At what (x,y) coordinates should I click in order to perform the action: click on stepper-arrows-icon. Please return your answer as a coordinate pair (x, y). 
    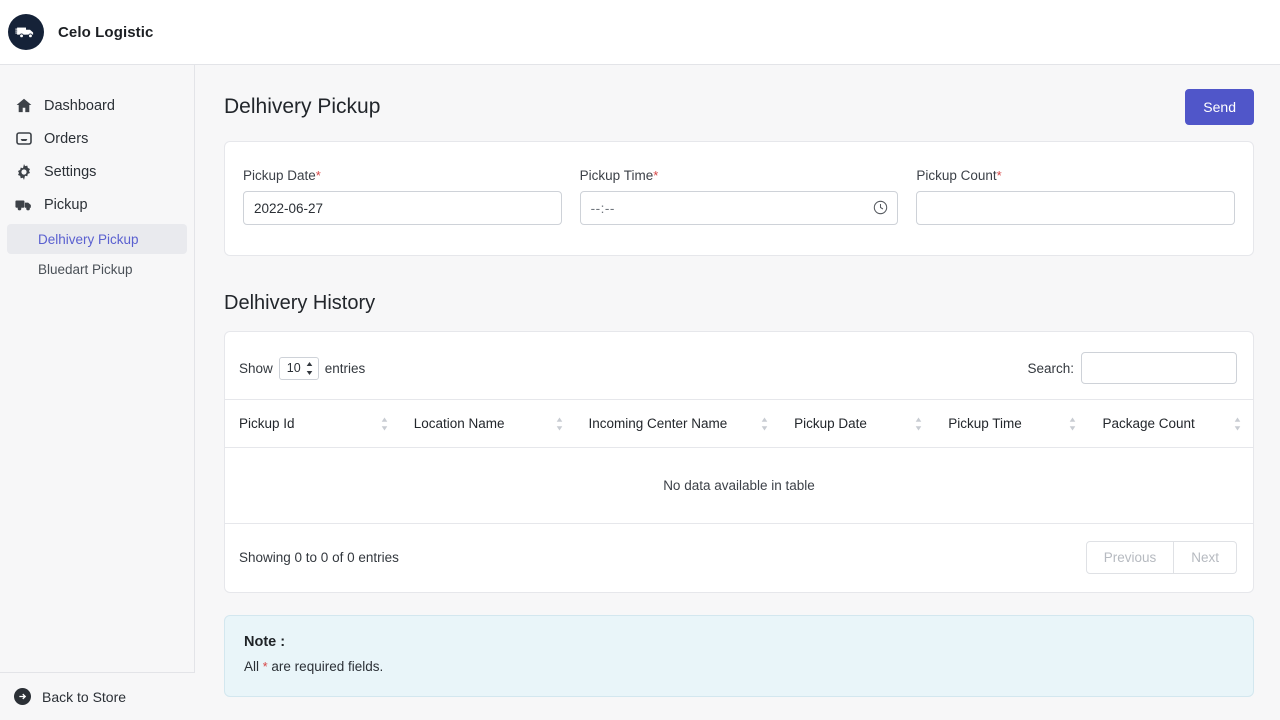
    Looking at the image, I should click on (309, 368).